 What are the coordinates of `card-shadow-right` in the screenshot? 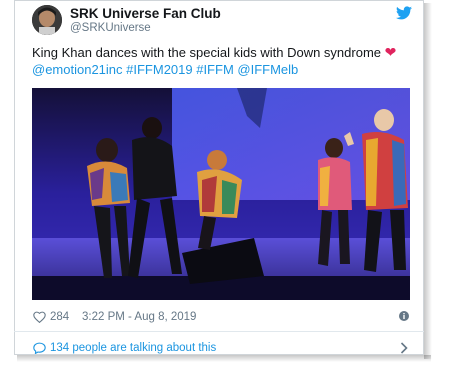 It's located at (428, 181).